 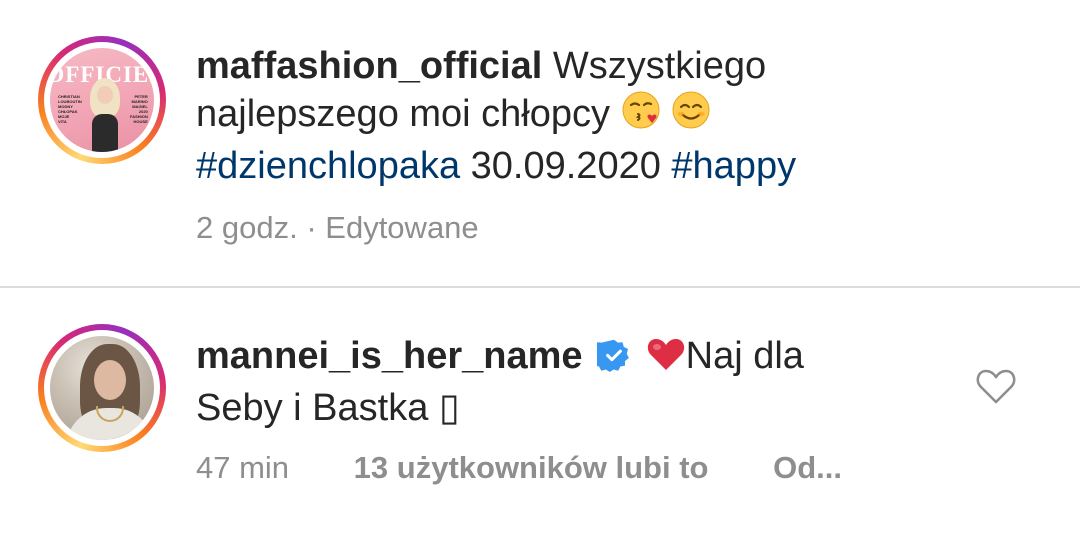 I want to click on cover-model-figure, so click(x=105, y=115).